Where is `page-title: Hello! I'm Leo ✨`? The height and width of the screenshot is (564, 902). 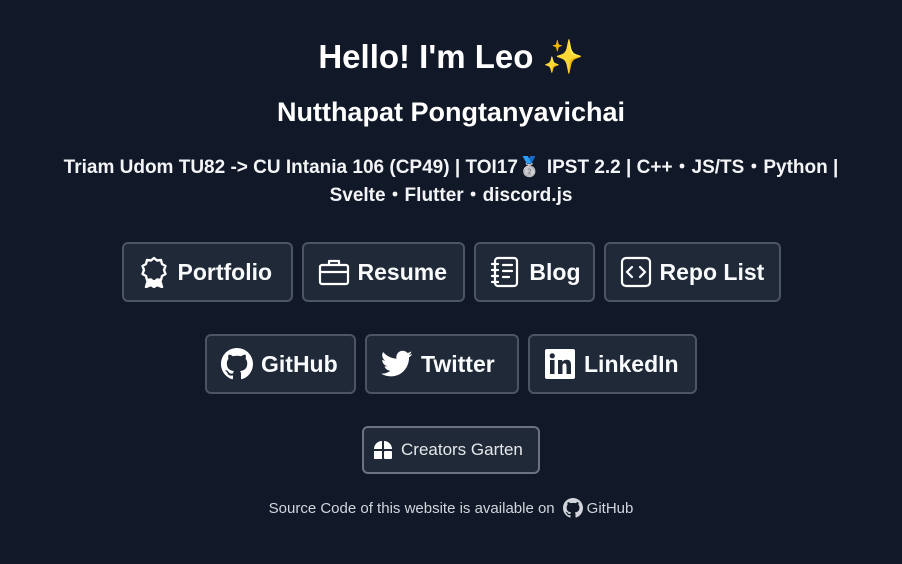 page-title: Hello! I'm Leo ✨ is located at coordinates (451, 56).